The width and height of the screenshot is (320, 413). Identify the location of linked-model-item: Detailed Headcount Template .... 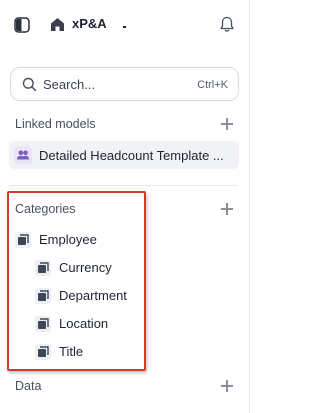
(124, 155).